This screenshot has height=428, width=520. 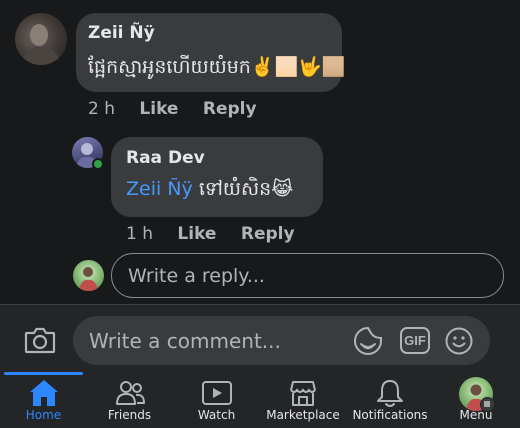 I want to click on nav-watch-label: Watch, so click(x=216, y=415).